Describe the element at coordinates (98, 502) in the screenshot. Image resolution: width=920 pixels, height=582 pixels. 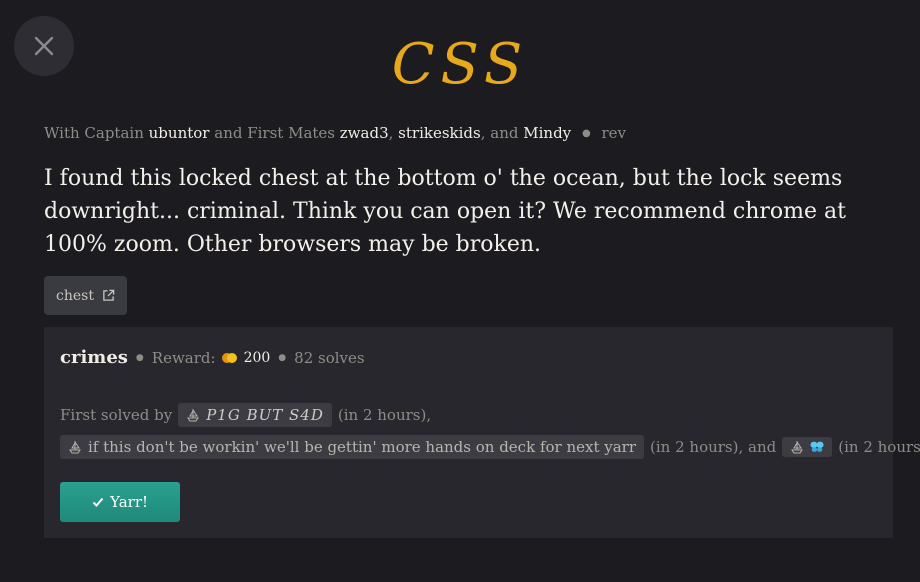
I see `check-icon` at that location.